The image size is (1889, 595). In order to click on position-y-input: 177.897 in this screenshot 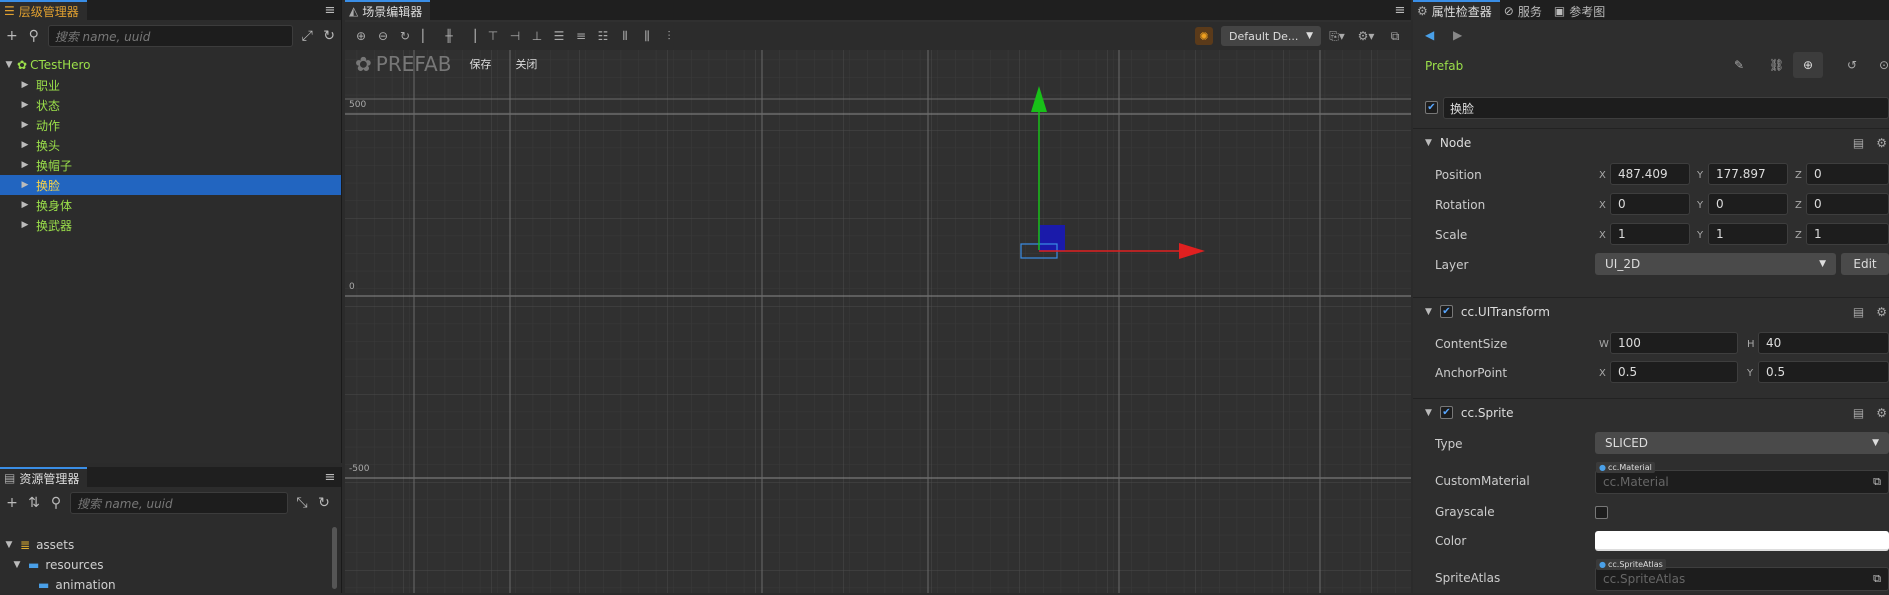, I will do `click(1748, 174)`.